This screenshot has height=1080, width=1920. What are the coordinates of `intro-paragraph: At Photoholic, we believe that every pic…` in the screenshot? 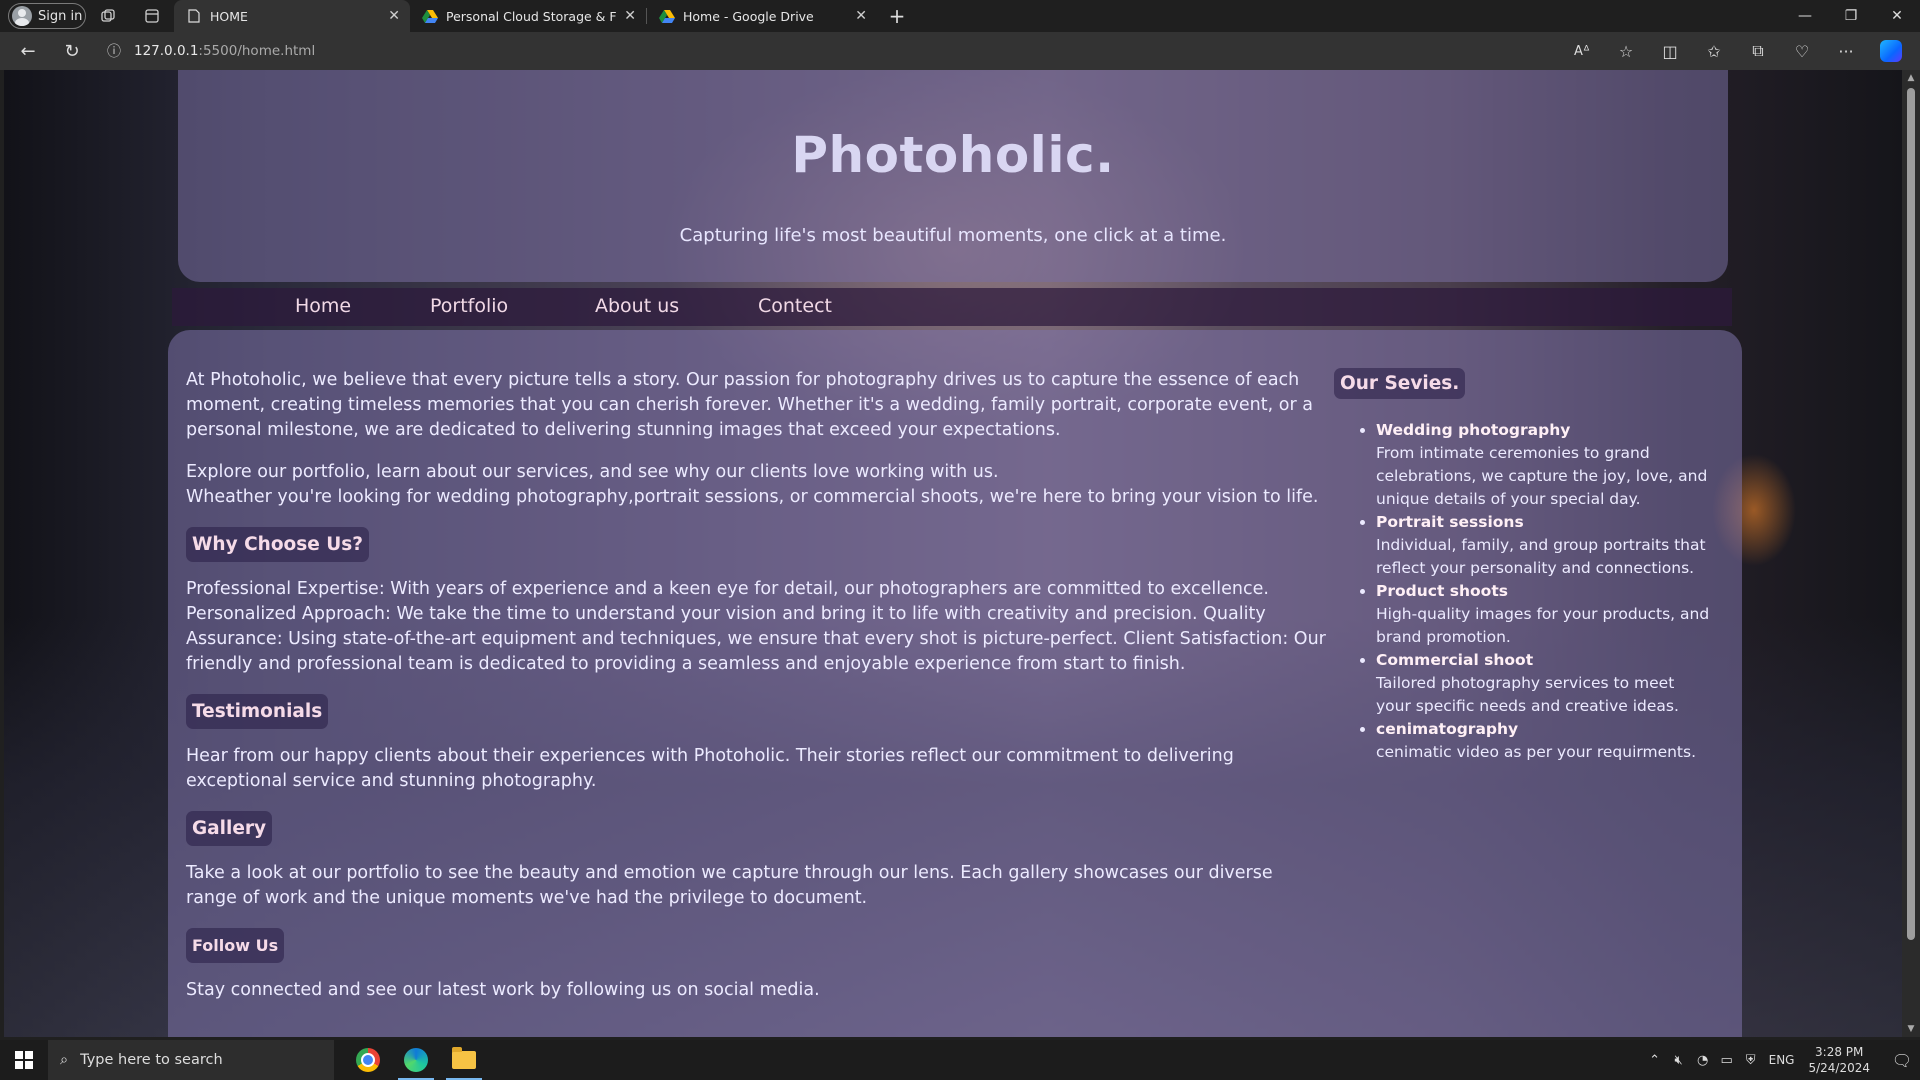 It's located at (749, 405).